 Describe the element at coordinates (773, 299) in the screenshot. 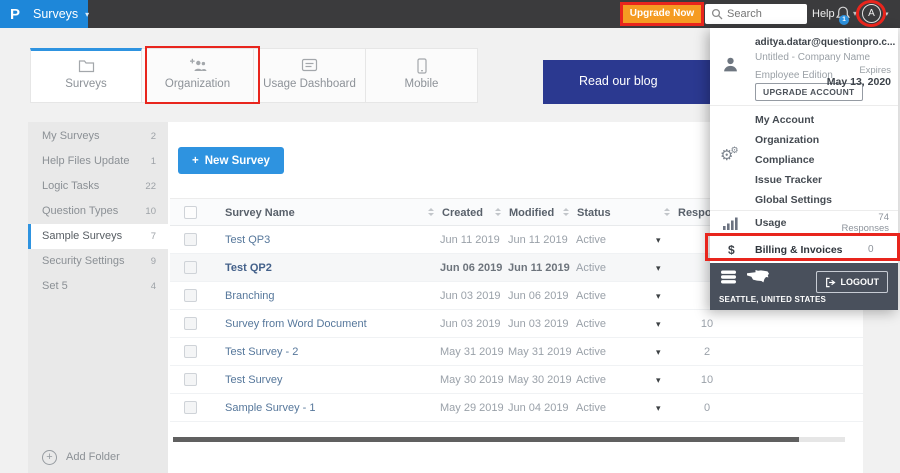

I see `server-location-label: SEATTLE, UNITED STATES` at that location.